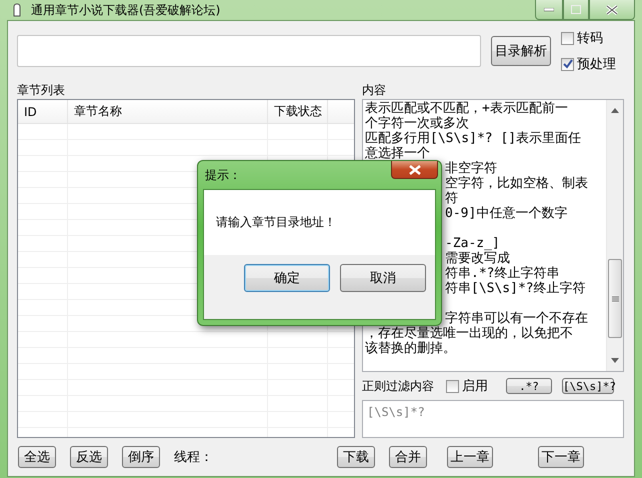  I want to click on filter-label: 正则过滤内容, so click(398, 386).